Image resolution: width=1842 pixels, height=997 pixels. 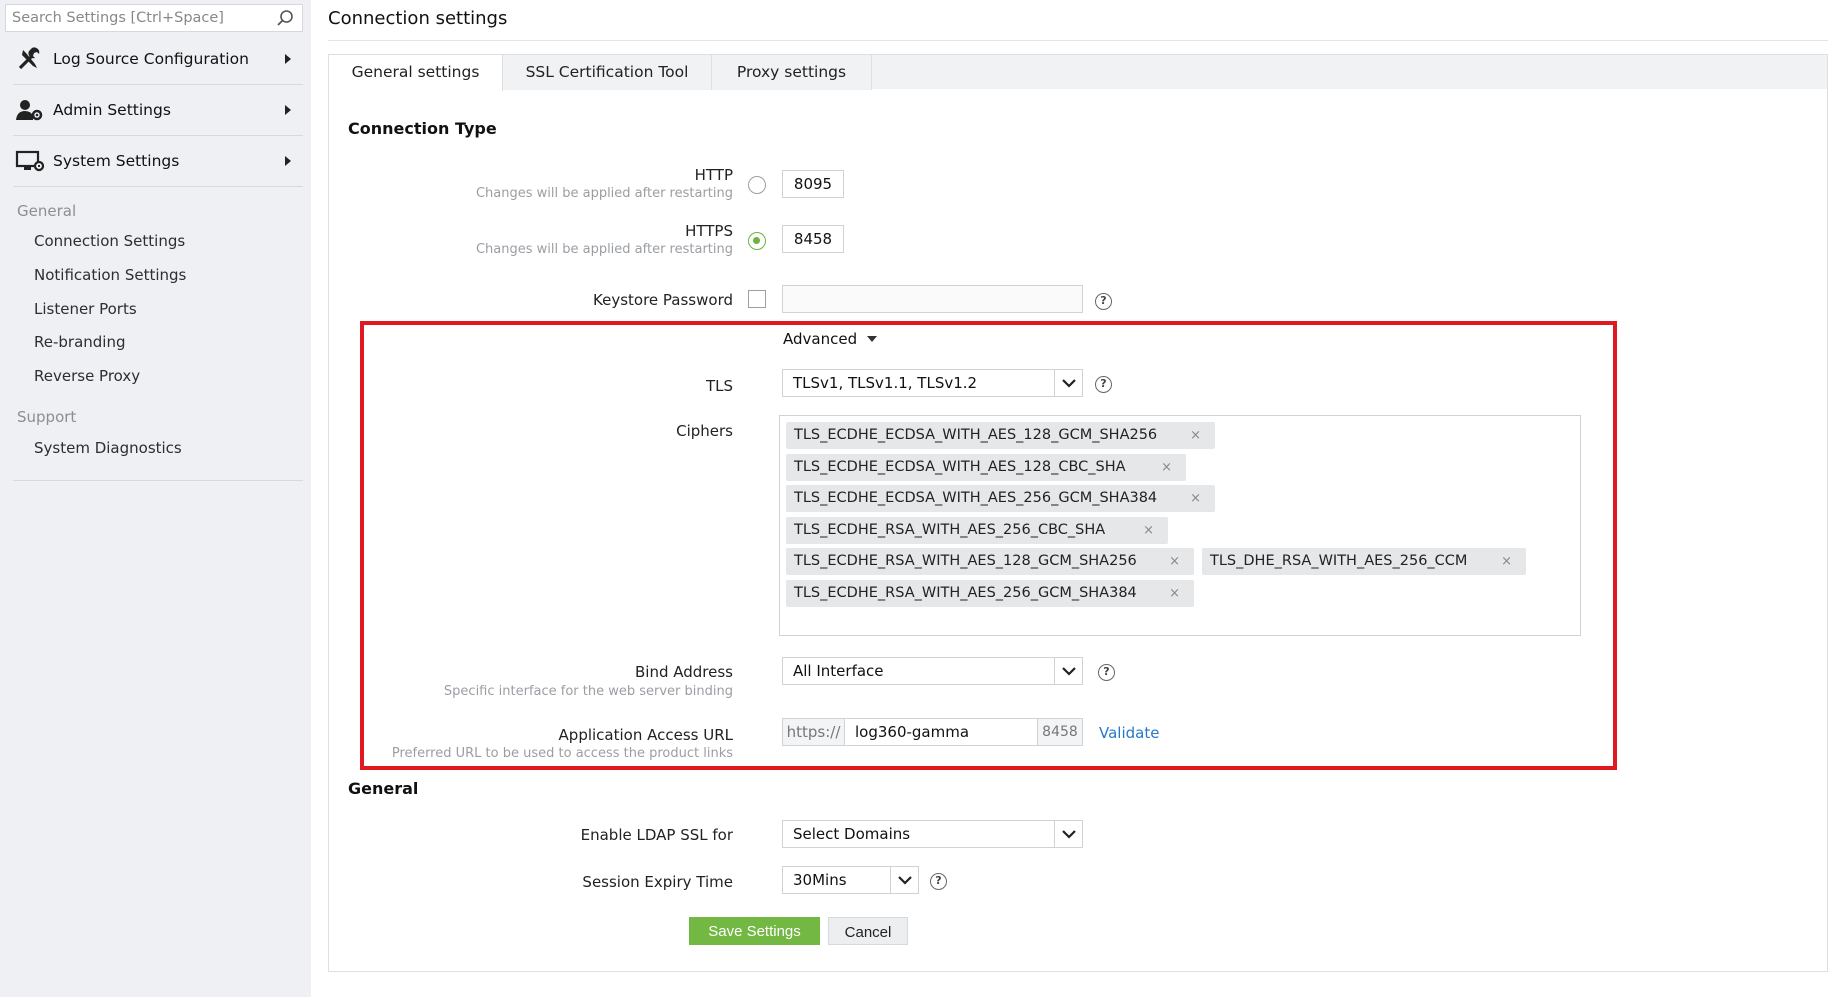 What do you see at coordinates (656, 835) in the screenshot?
I see `ldap-ssl-label: Enable LDAP SSL for` at bounding box center [656, 835].